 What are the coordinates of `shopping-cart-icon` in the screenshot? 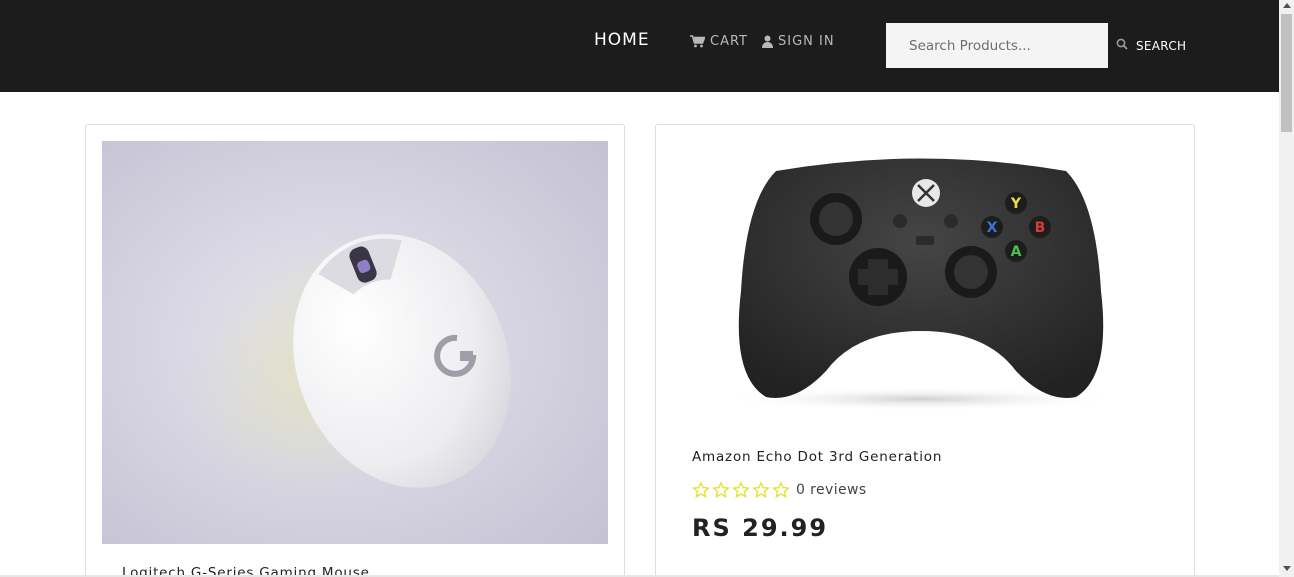 It's located at (697, 41).